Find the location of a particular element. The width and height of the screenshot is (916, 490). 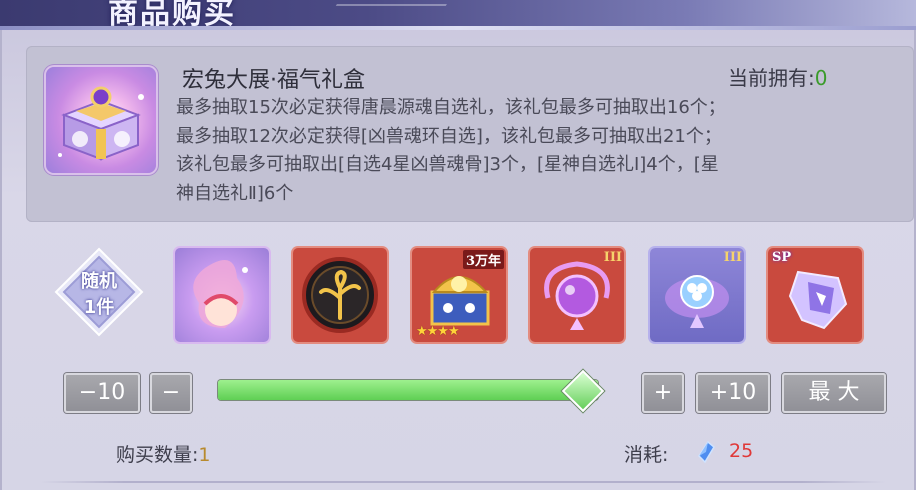

description-line: 该礼包最多可抽取出[自选4星凶兽魂骨]3个，[星神自选礼Ⅰ]4个，[星 is located at coordinates (447, 164).